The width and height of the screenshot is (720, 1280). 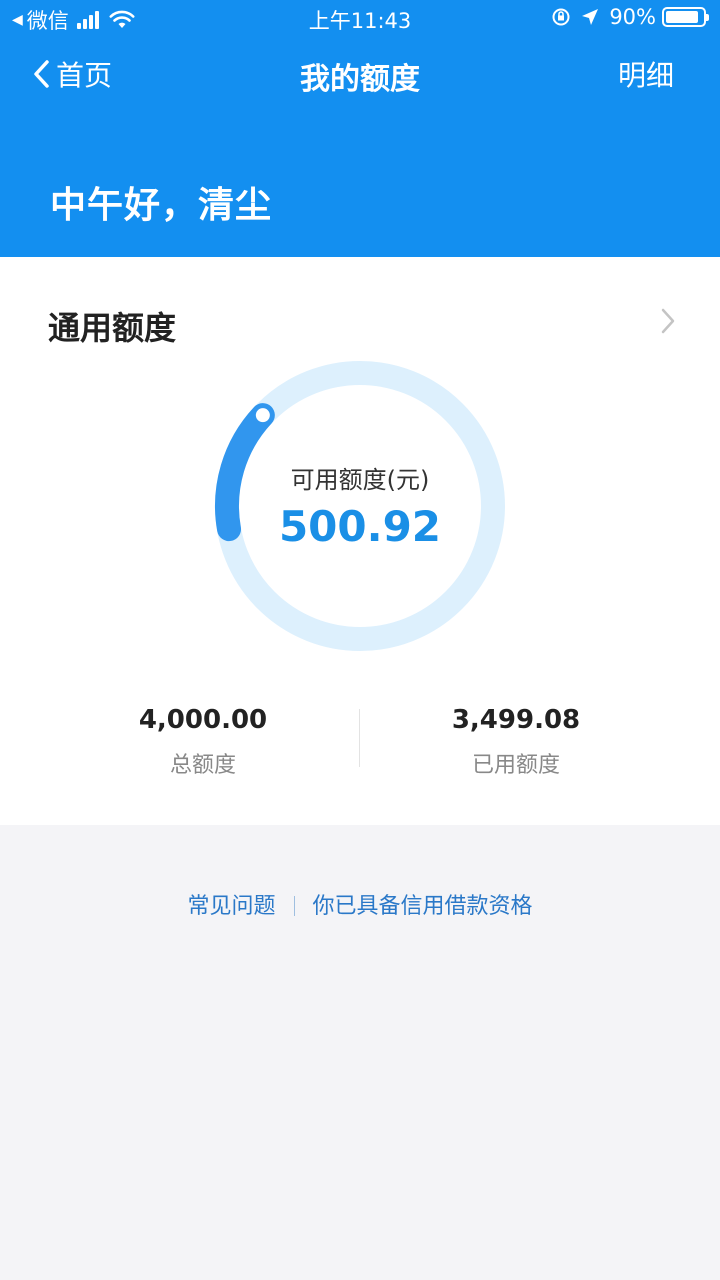 I want to click on battery-percent: 90%, so click(x=632, y=17).